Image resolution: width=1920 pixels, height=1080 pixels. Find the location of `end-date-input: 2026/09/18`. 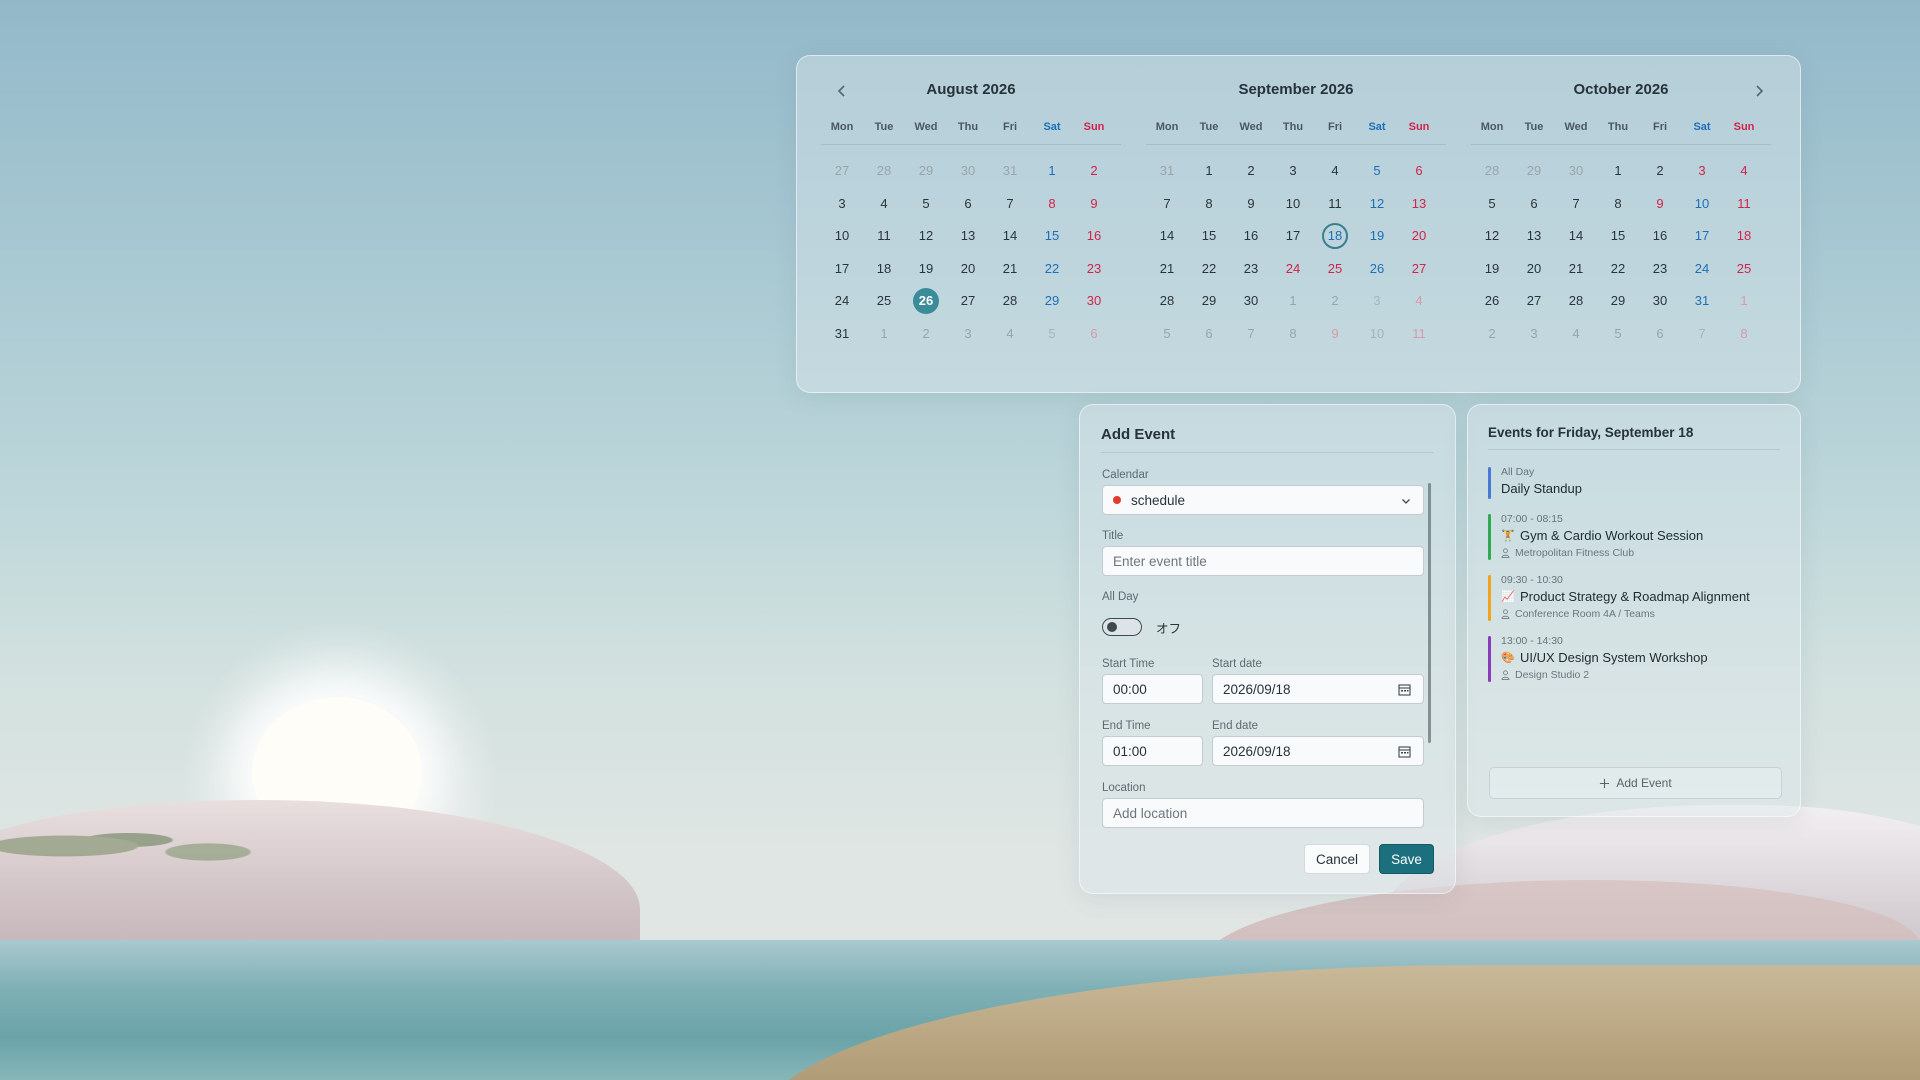

end-date-input: 2026/09/18 is located at coordinates (1318, 751).